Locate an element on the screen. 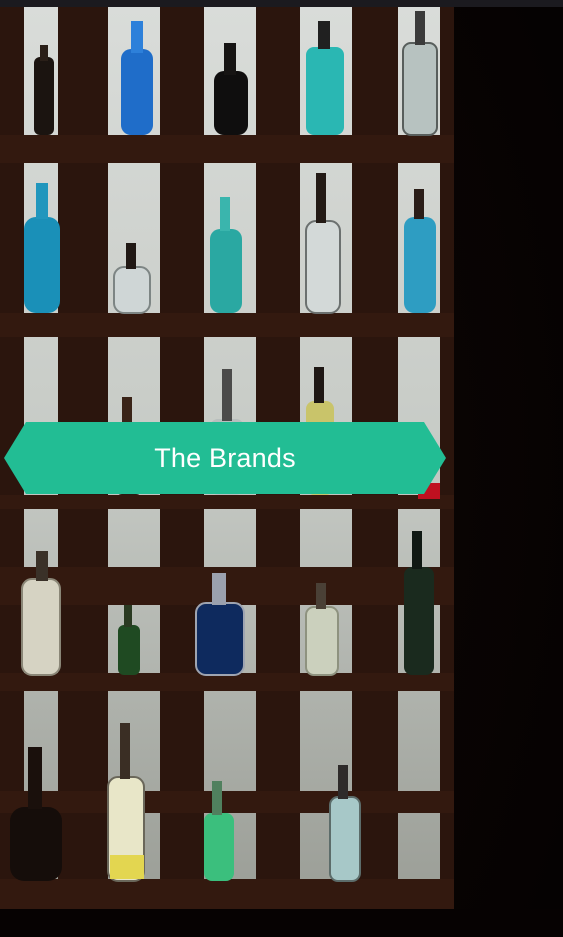 The image size is (563, 937). the-brands-label: The Brands is located at coordinates (225, 457).